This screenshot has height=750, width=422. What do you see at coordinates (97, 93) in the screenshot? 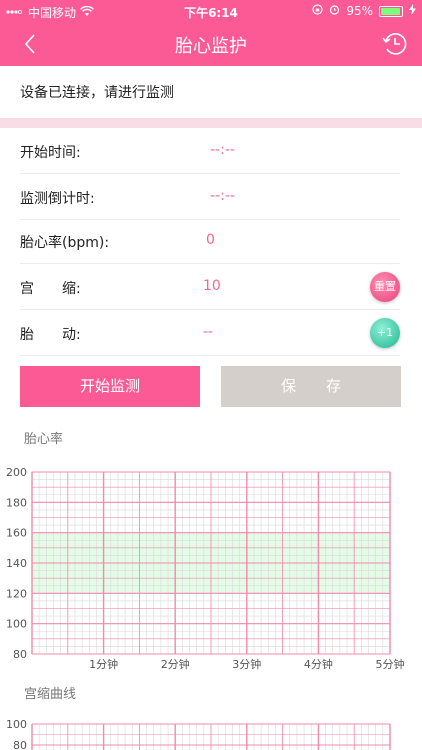
I see `connection-notice: 设备已连接，请进行监测` at bounding box center [97, 93].